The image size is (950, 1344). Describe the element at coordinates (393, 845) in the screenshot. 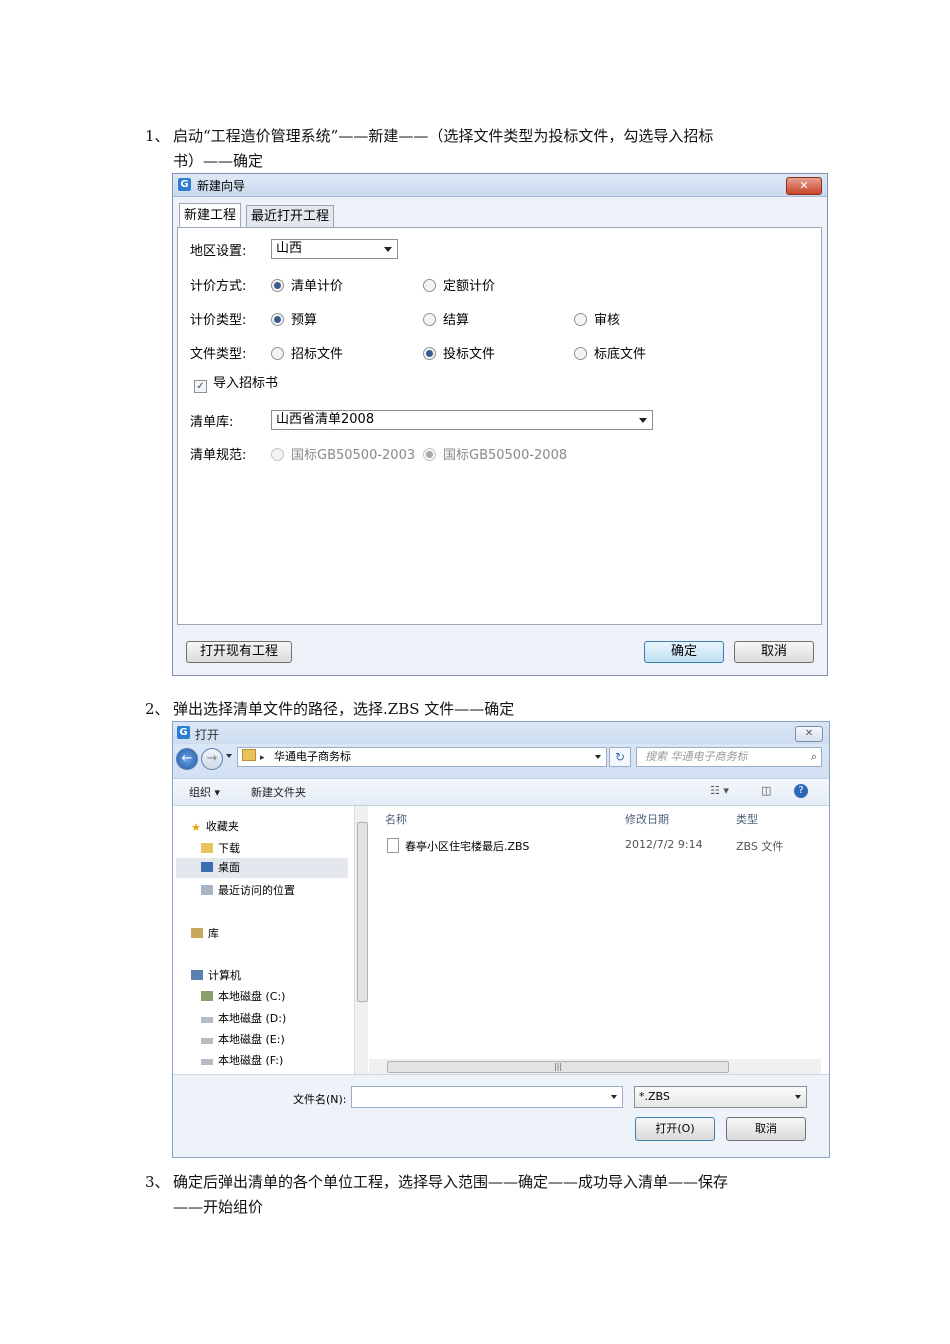

I see `file-icon` at that location.